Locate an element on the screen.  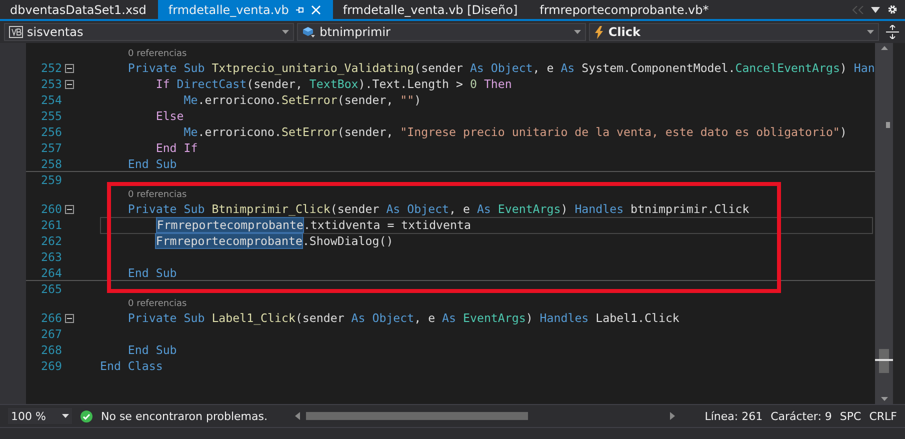
code-line: End Class is located at coordinates (131, 366).